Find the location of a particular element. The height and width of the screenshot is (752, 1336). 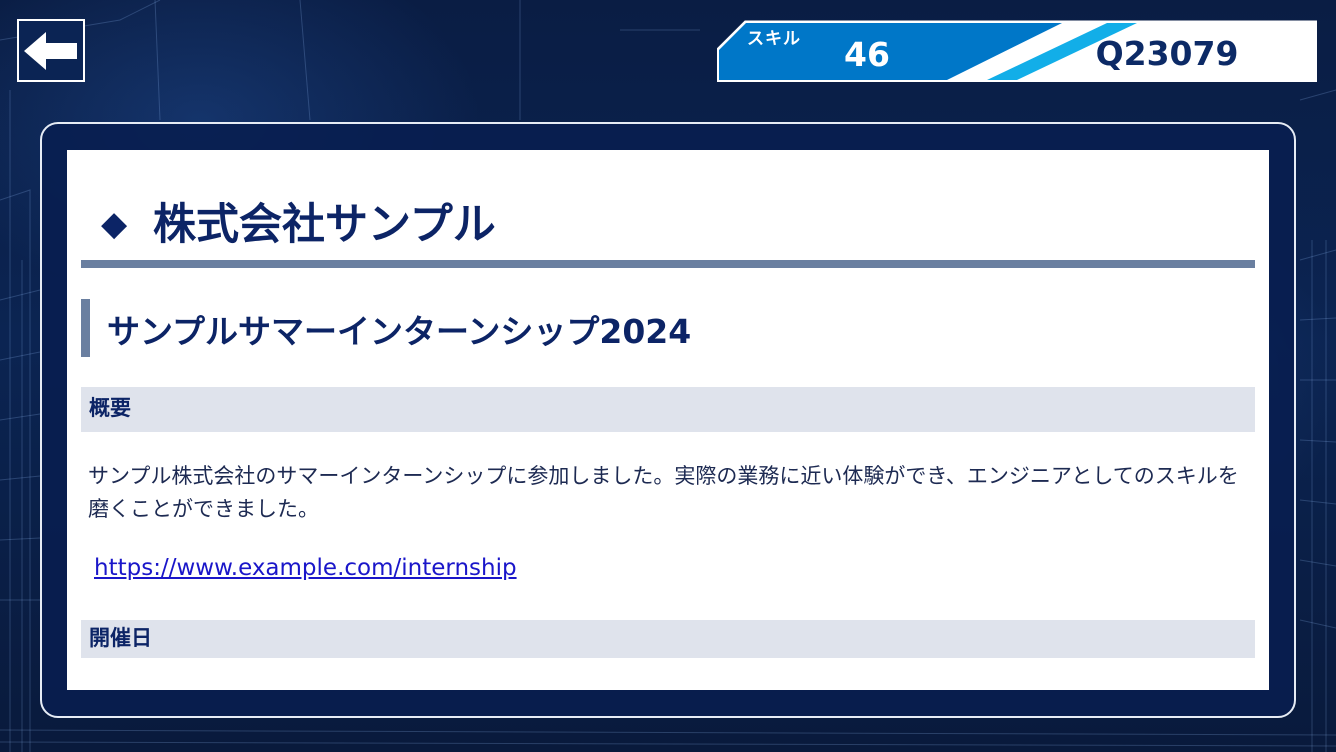

event-title: サンプルサマーインターンシップ2024 is located at coordinates (399, 331).